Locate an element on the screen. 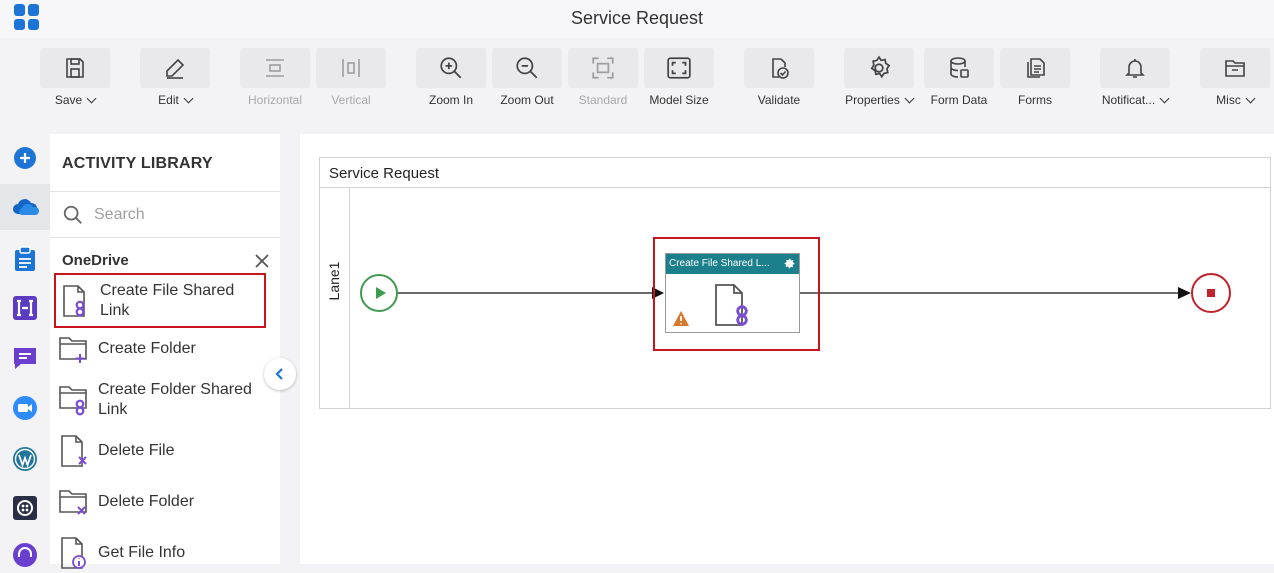  validate-icon is located at coordinates (780, 68).